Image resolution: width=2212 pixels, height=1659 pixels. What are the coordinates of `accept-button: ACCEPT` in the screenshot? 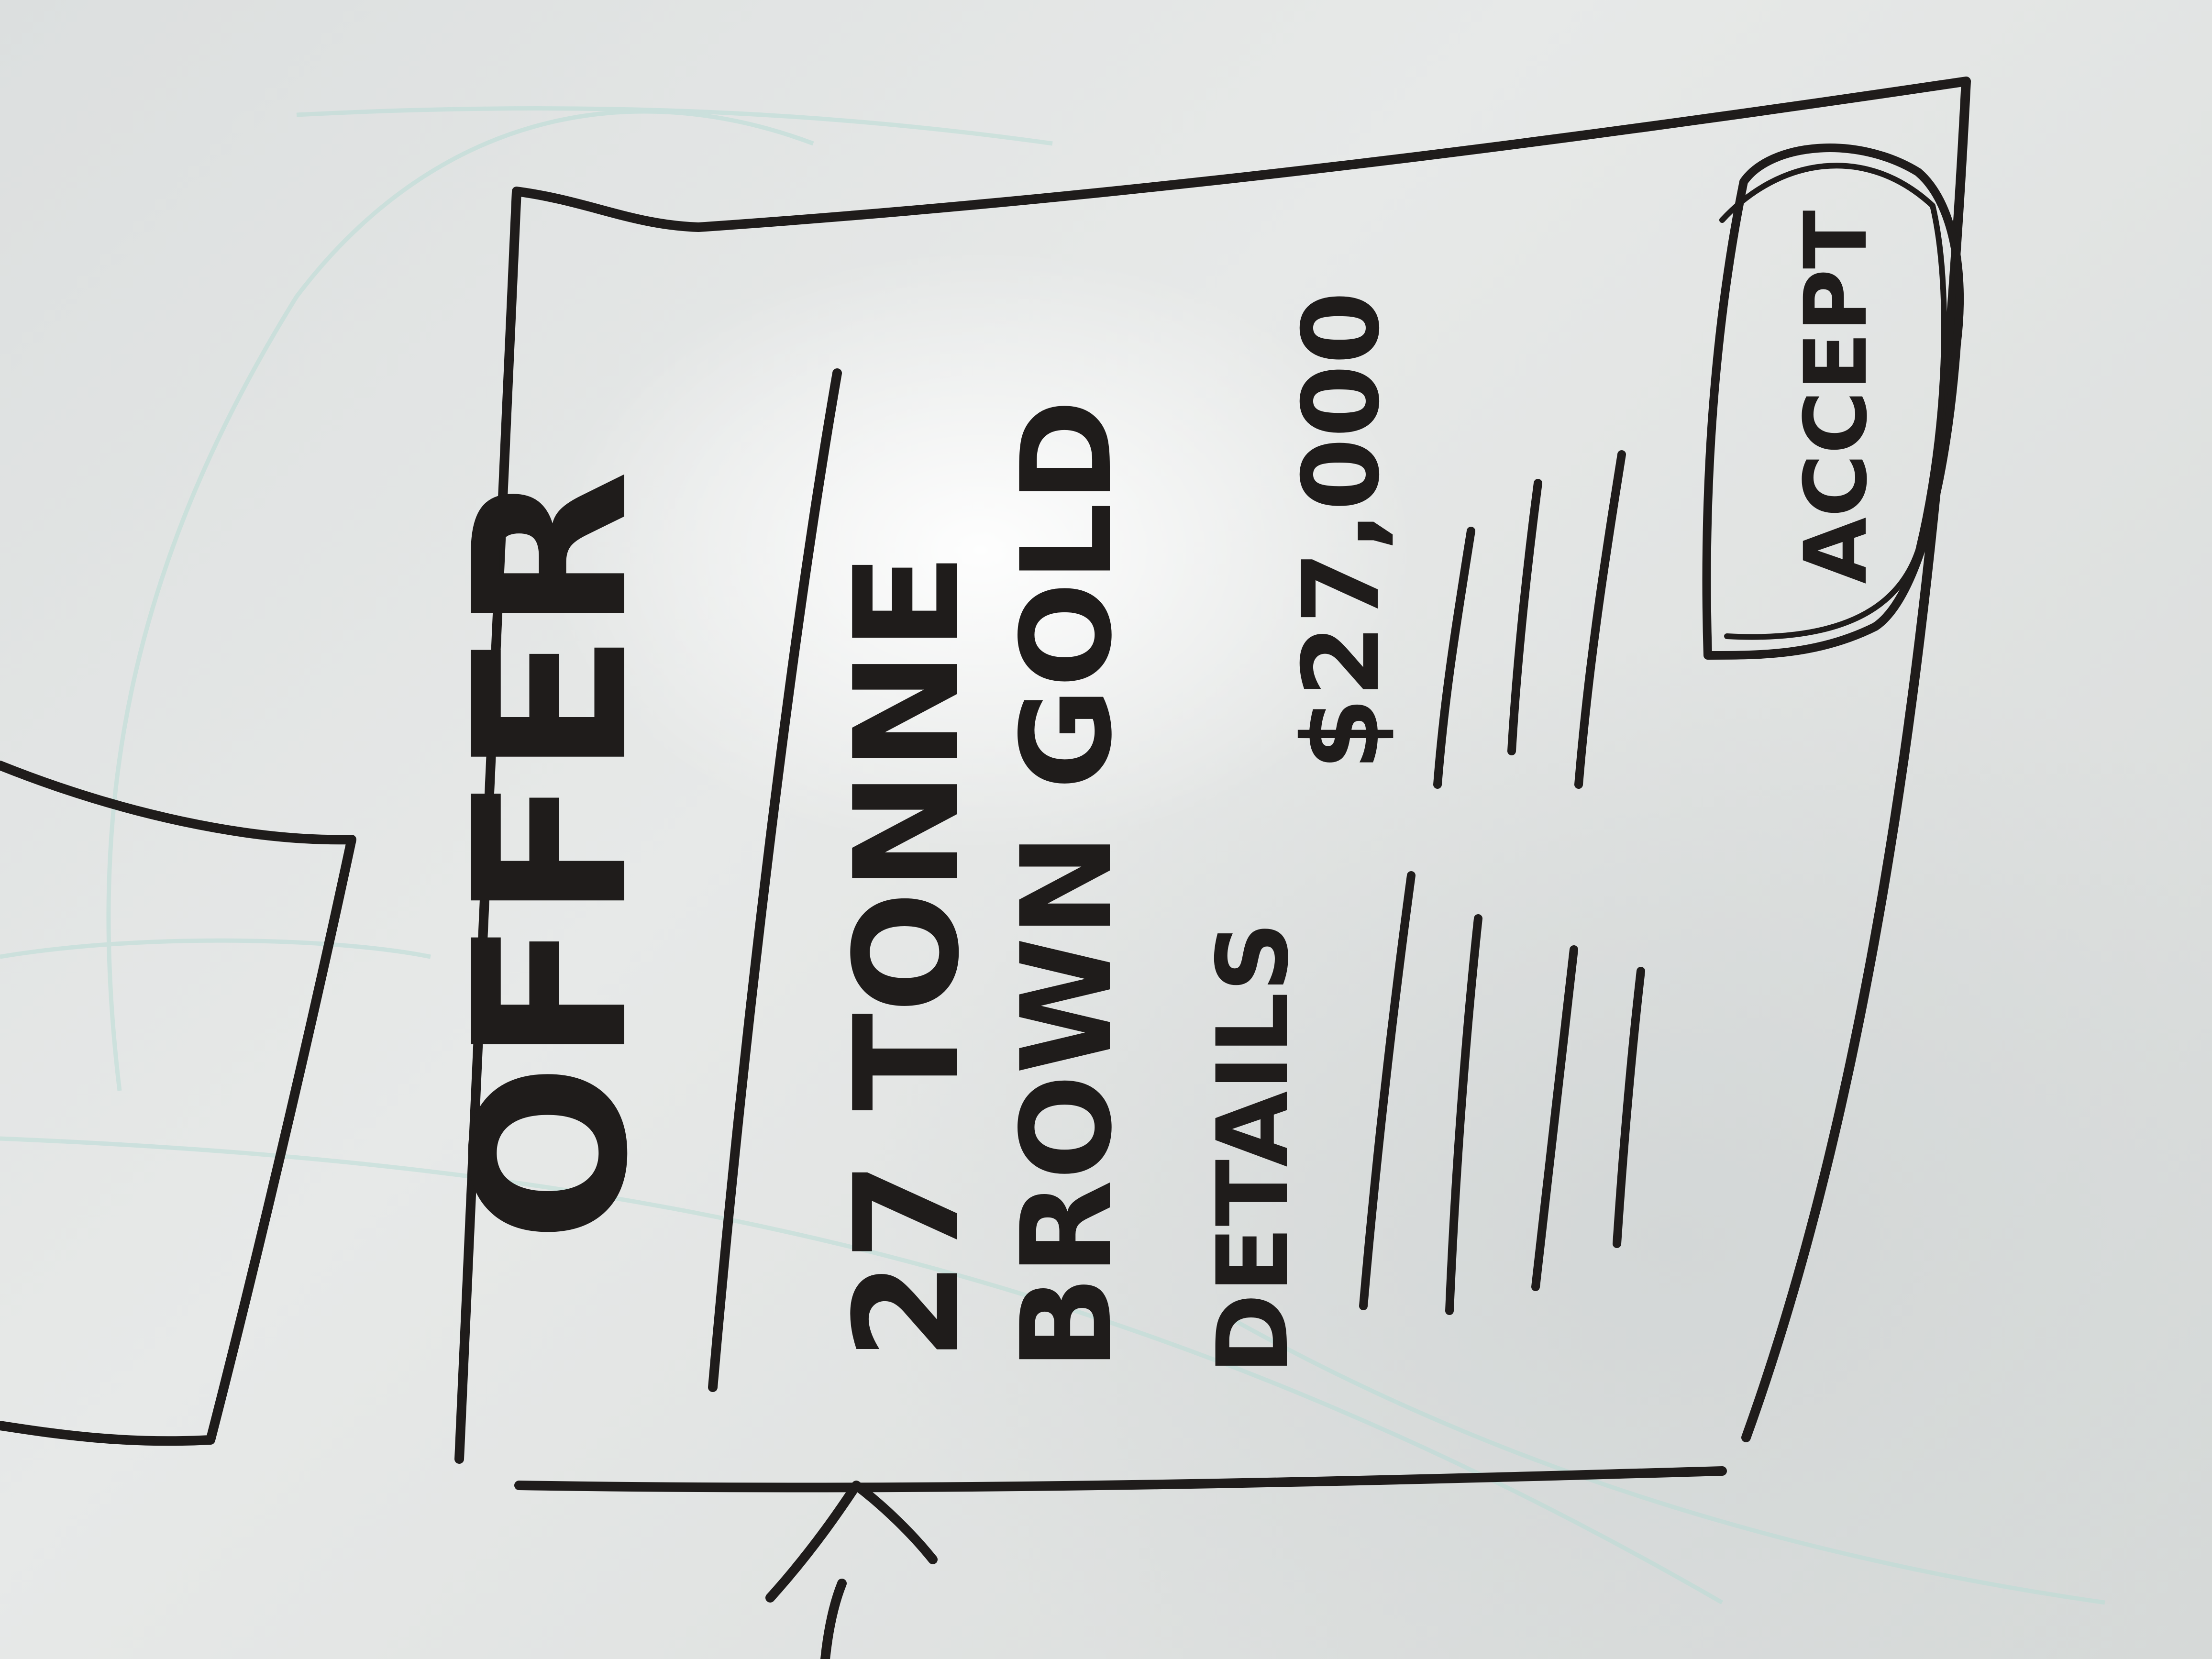 It's located at (1833, 402).